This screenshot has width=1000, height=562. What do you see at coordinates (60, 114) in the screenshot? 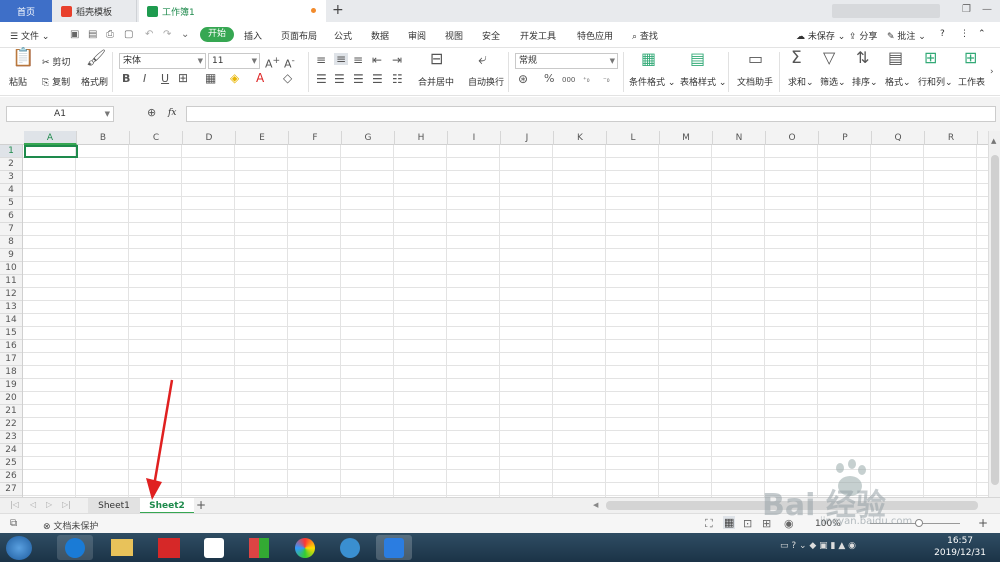
I see `name-box: A1 ▼` at bounding box center [60, 114].